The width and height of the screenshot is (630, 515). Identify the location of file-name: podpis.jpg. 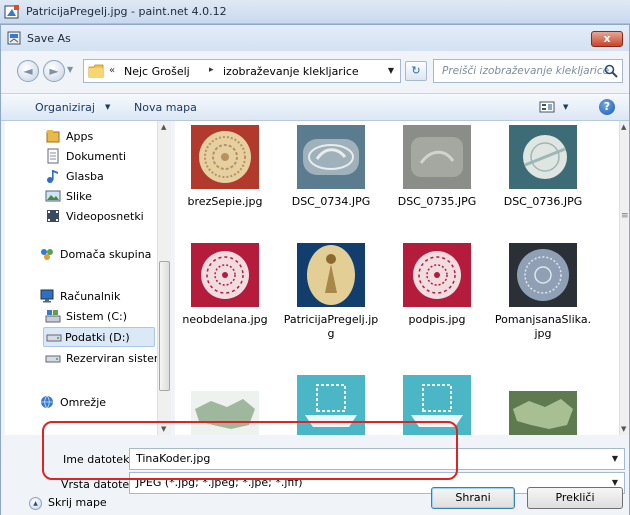
(437, 319).